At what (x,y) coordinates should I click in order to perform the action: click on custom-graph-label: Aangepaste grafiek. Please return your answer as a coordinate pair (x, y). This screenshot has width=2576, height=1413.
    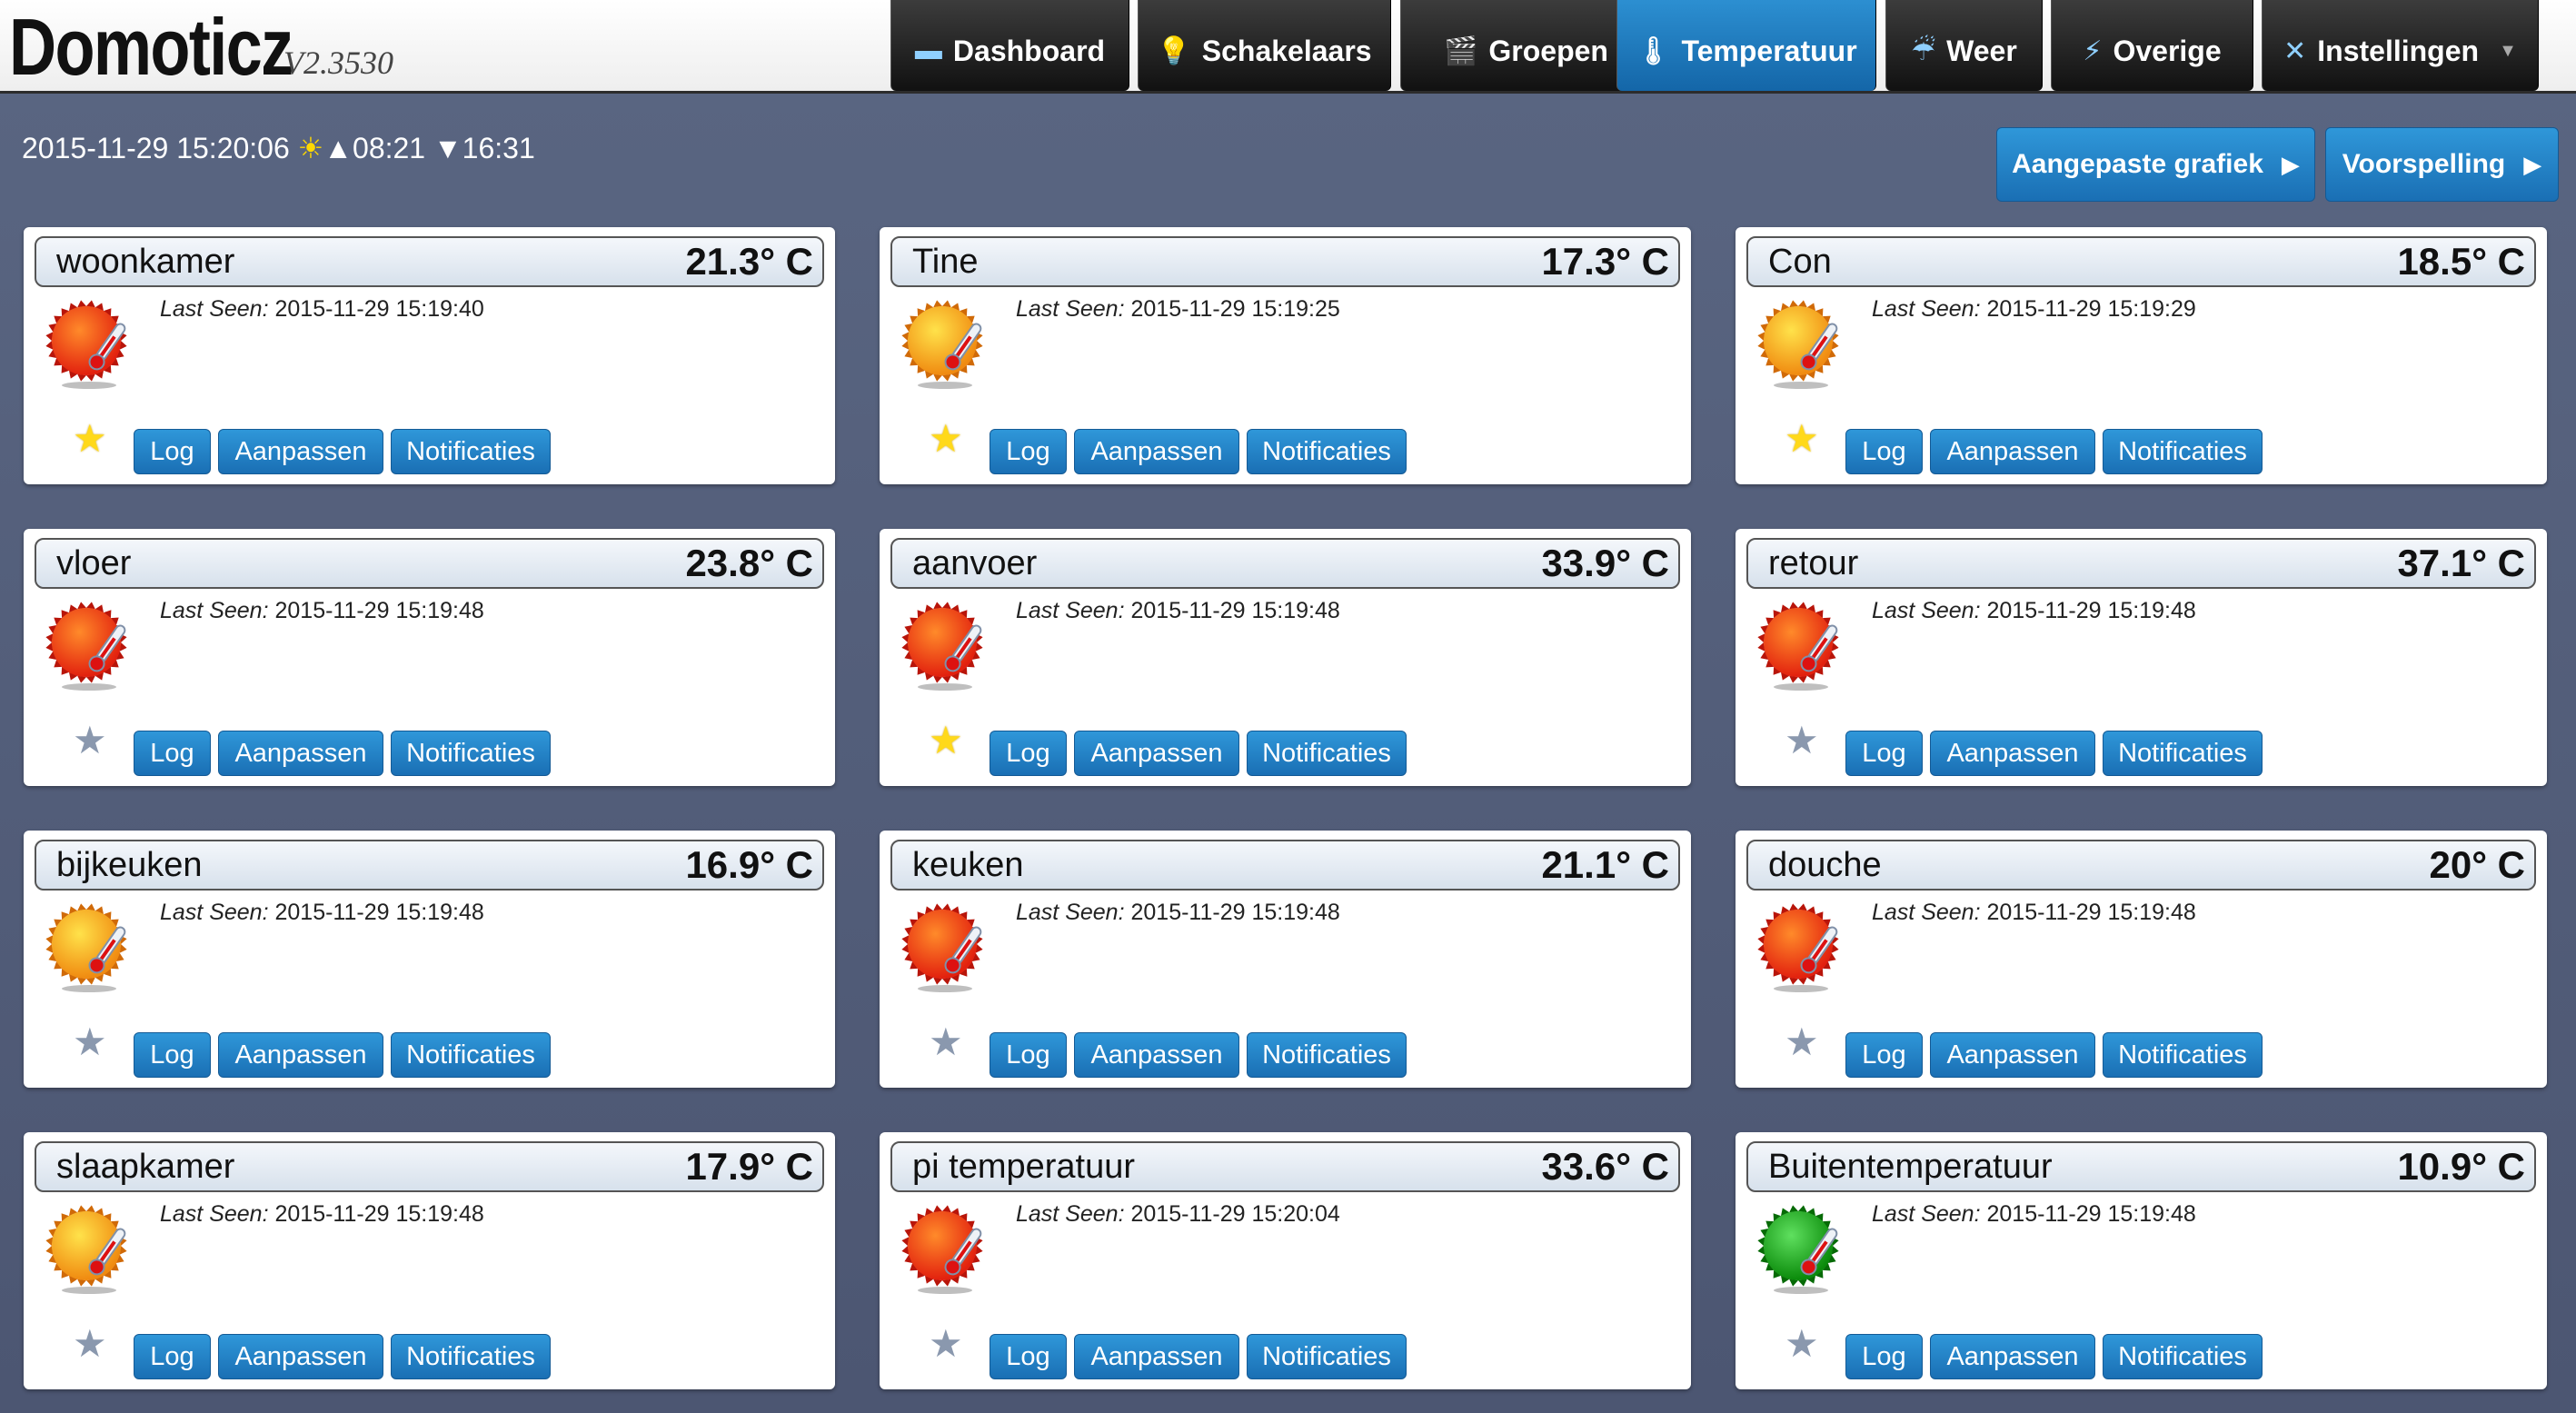
    Looking at the image, I should click on (2138, 164).